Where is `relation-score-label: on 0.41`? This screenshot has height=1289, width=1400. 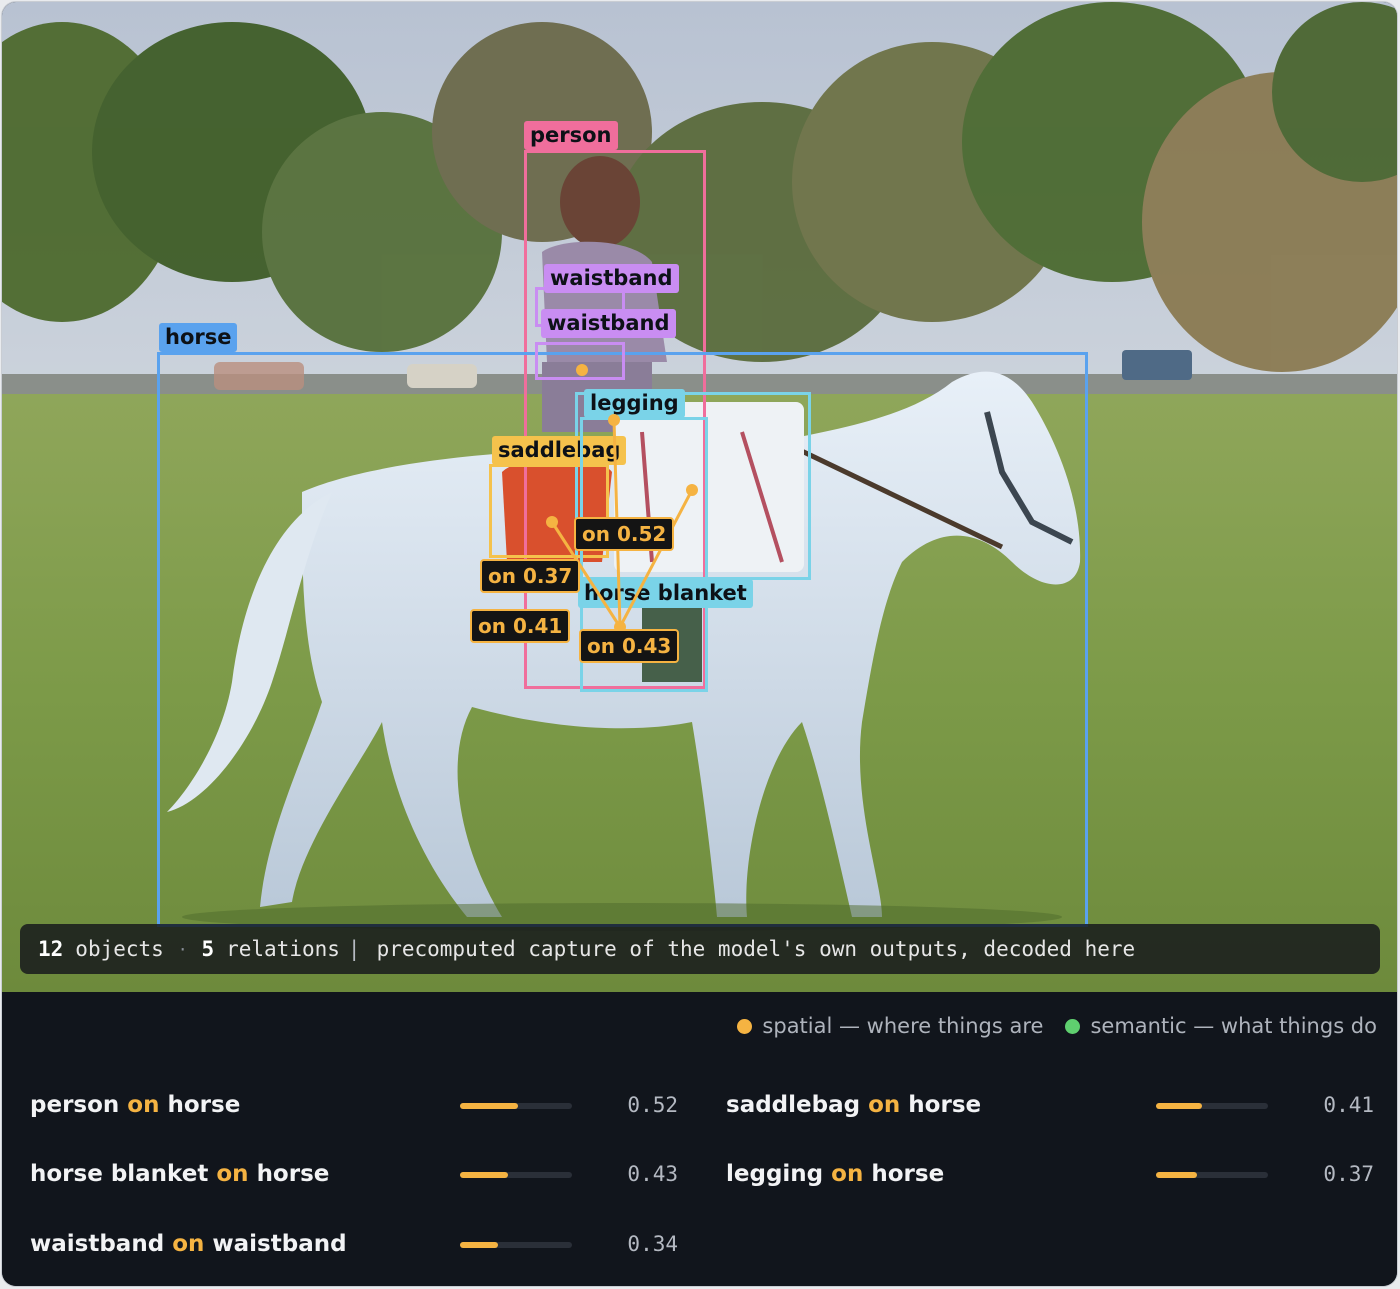
relation-score-label: on 0.41 is located at coordinates (520, 626).